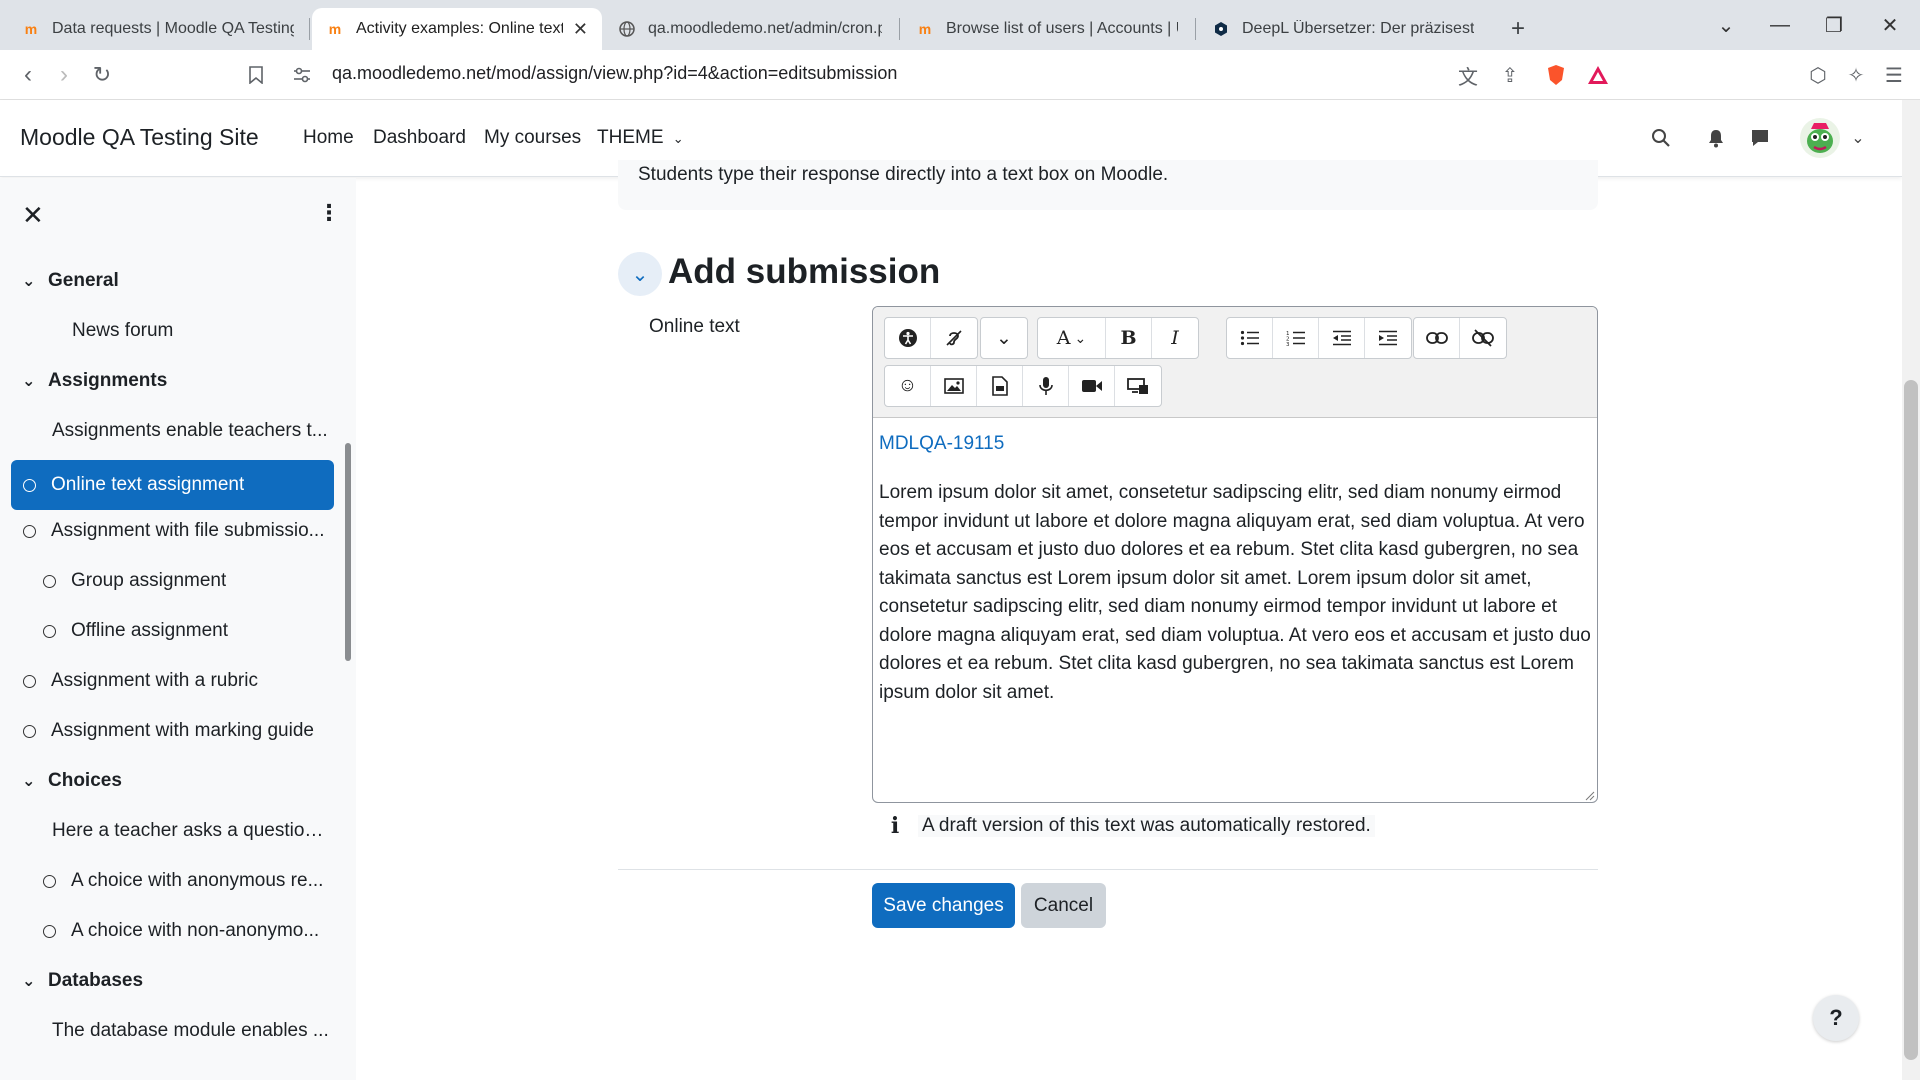 The image size is (1920, 1080). What do you see at coordinates (188, 631) in the screenshot?
I see `drawer-item: Offline assignment` at bounding box center [188, 631].